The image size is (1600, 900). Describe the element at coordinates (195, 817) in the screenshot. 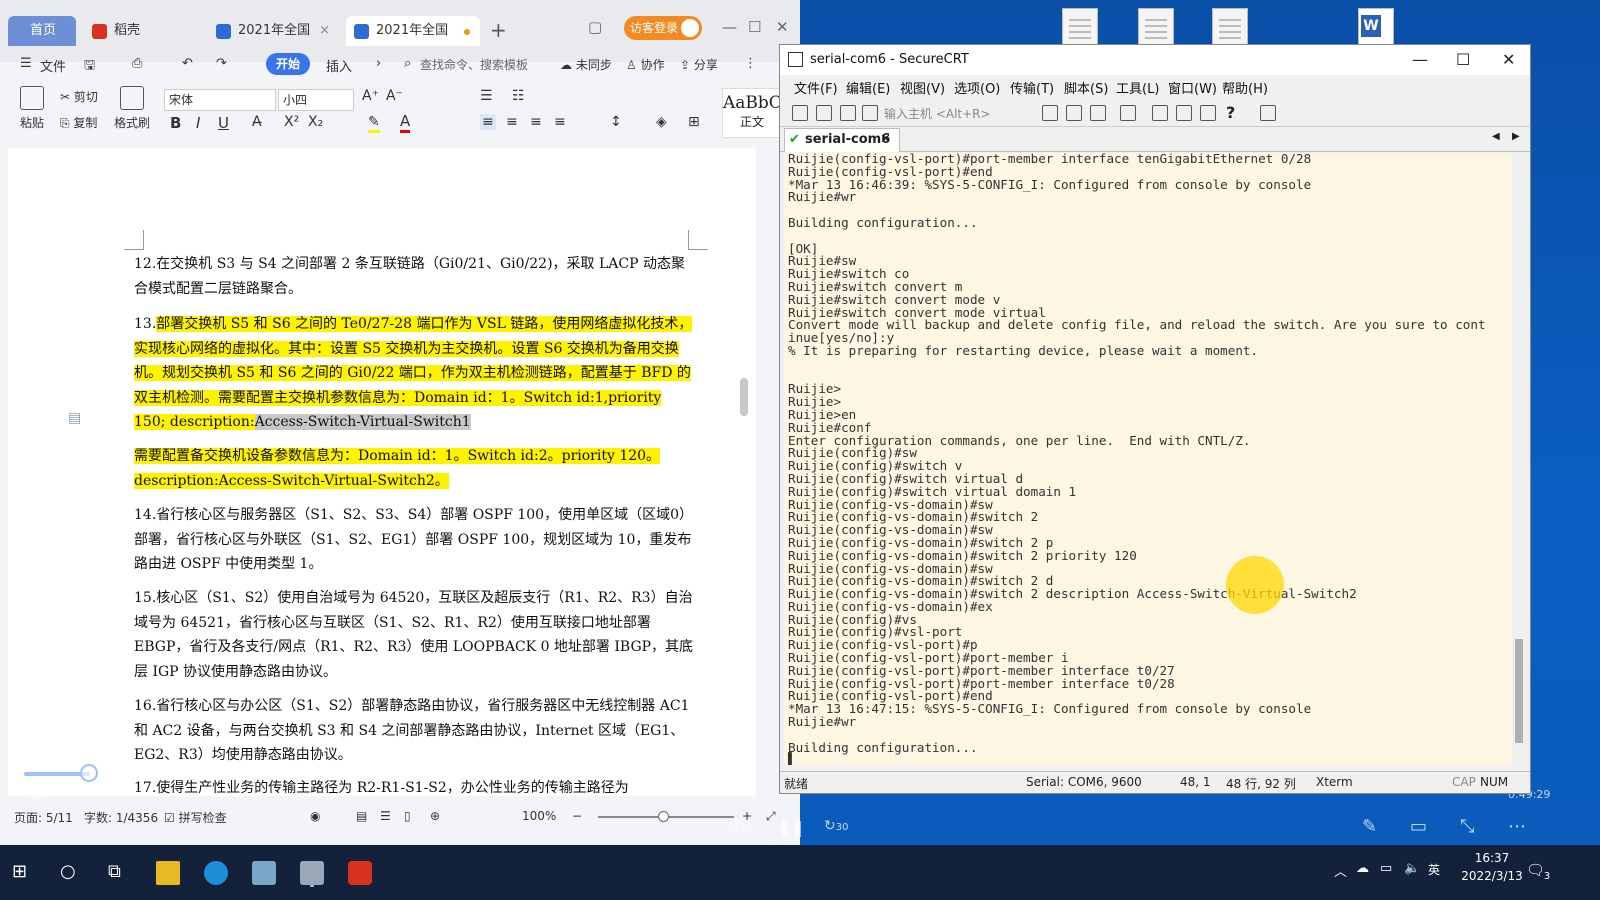

I see `spell-check-button: ☑ 拼写检查` at that location.